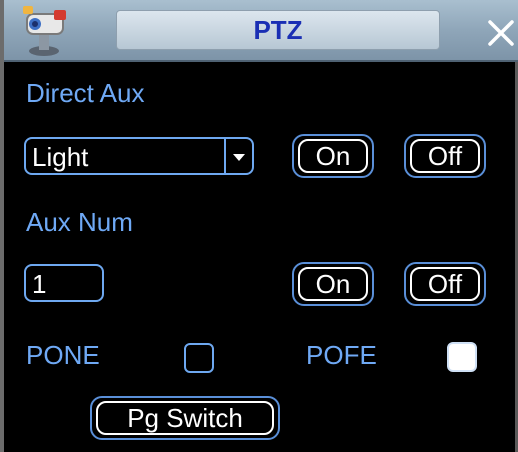 The image size is (518, 452). Describe the element at coordinates (63, 355) in the screenshot. I see `pone-label: PONE` at that location.